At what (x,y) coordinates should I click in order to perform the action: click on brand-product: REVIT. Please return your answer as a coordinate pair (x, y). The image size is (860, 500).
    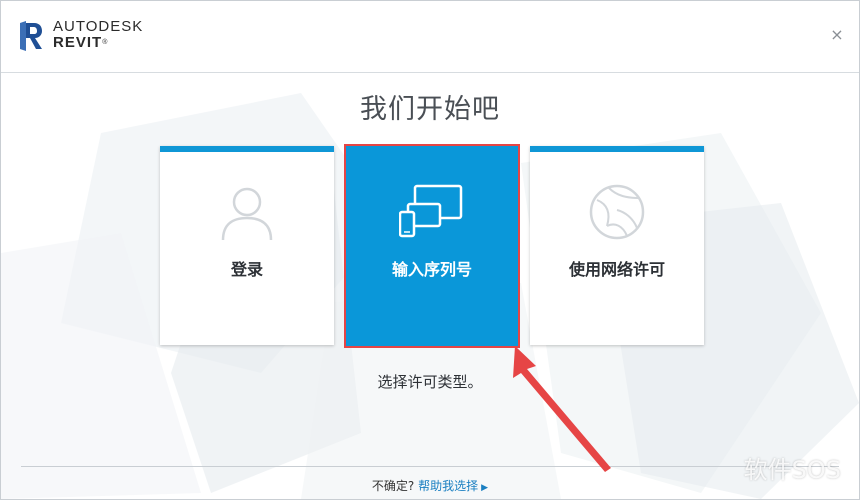
    Looking at the image, I should click on (78, 42).